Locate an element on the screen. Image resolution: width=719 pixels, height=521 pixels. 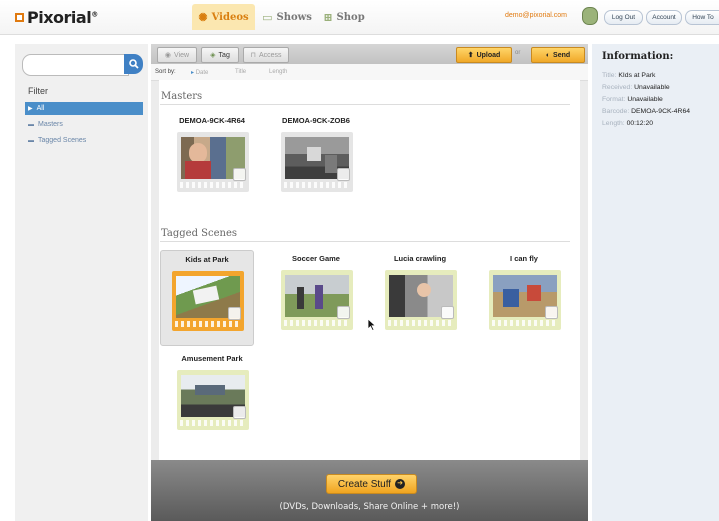
sort-title: Title is located at coordinates (240, 72).